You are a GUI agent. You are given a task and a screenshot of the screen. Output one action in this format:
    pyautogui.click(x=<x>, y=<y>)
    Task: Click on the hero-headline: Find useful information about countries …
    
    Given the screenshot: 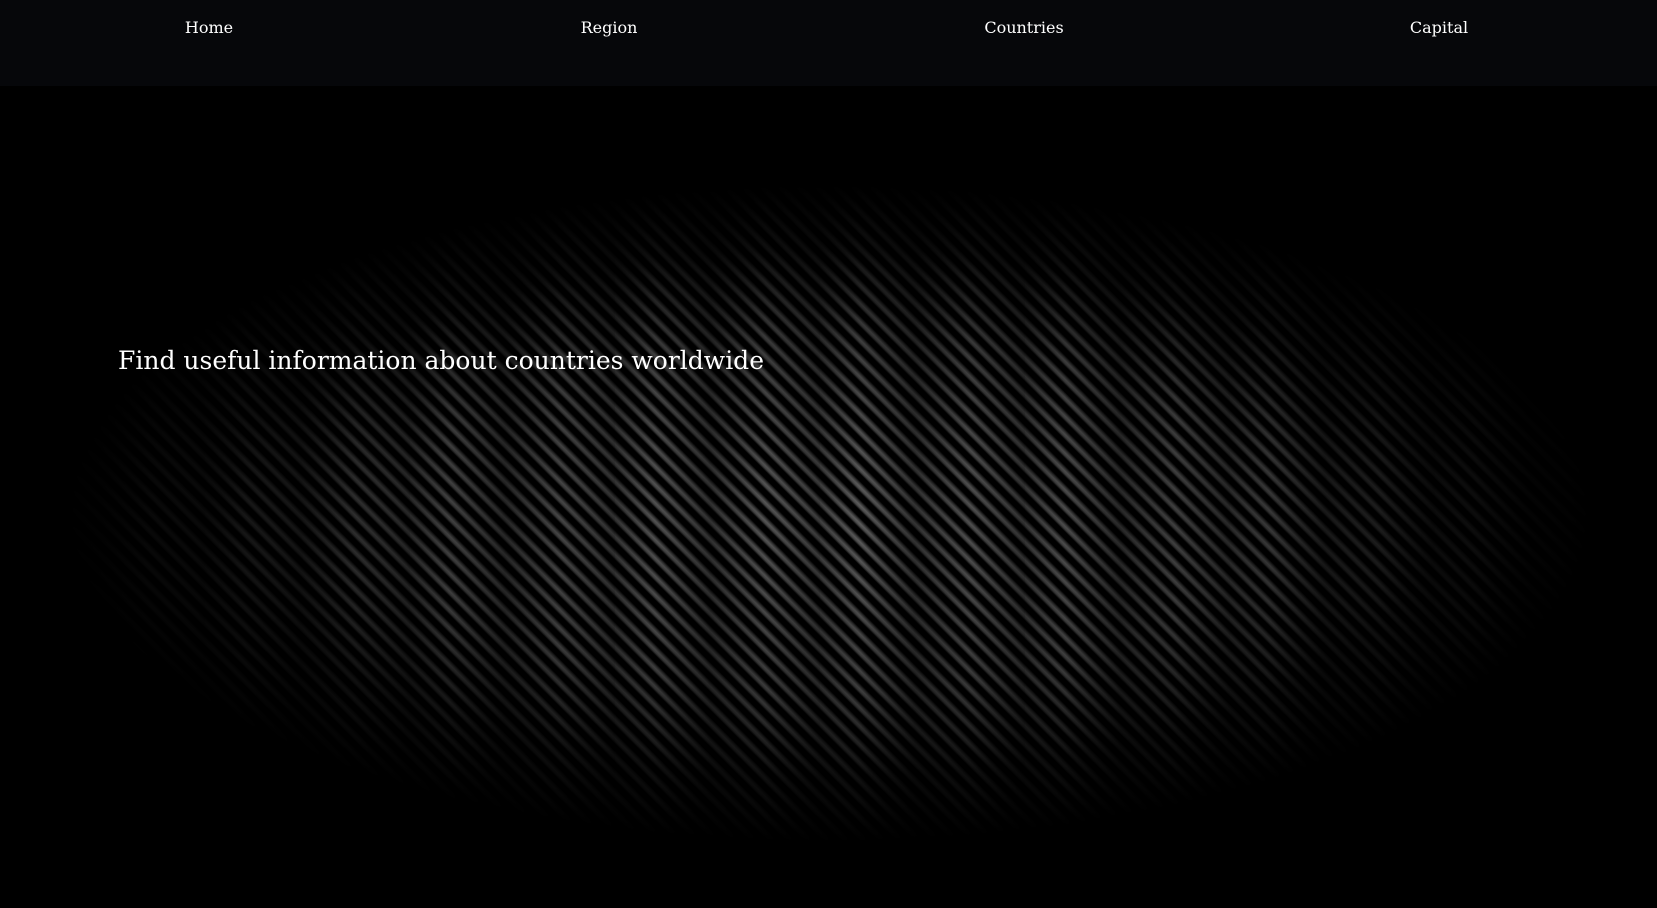 What is the action you would take?
    pyautogui.click(x=441, y=360)
    